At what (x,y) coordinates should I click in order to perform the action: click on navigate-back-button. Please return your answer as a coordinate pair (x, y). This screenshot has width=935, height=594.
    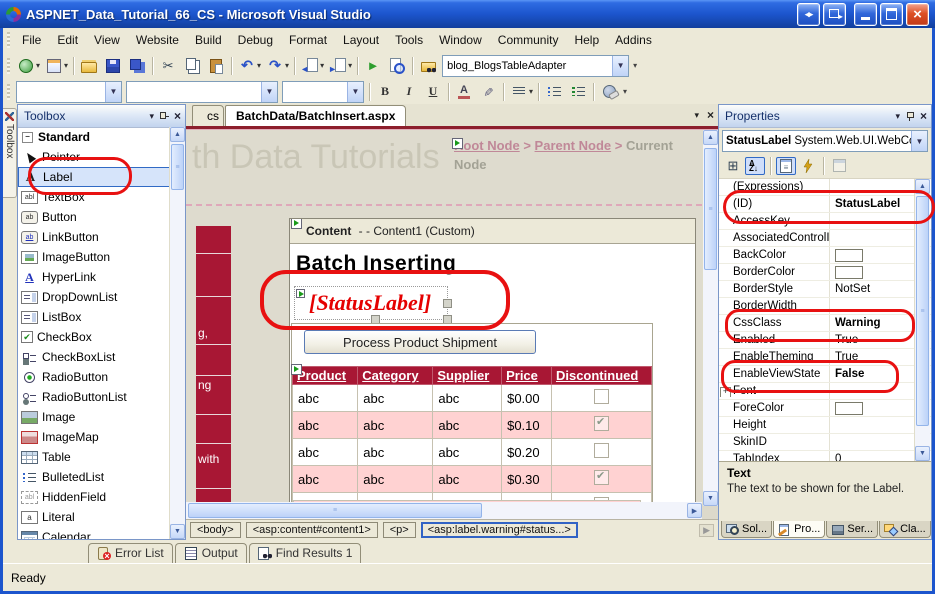
    Looking at the image, I should click on (310, 65).